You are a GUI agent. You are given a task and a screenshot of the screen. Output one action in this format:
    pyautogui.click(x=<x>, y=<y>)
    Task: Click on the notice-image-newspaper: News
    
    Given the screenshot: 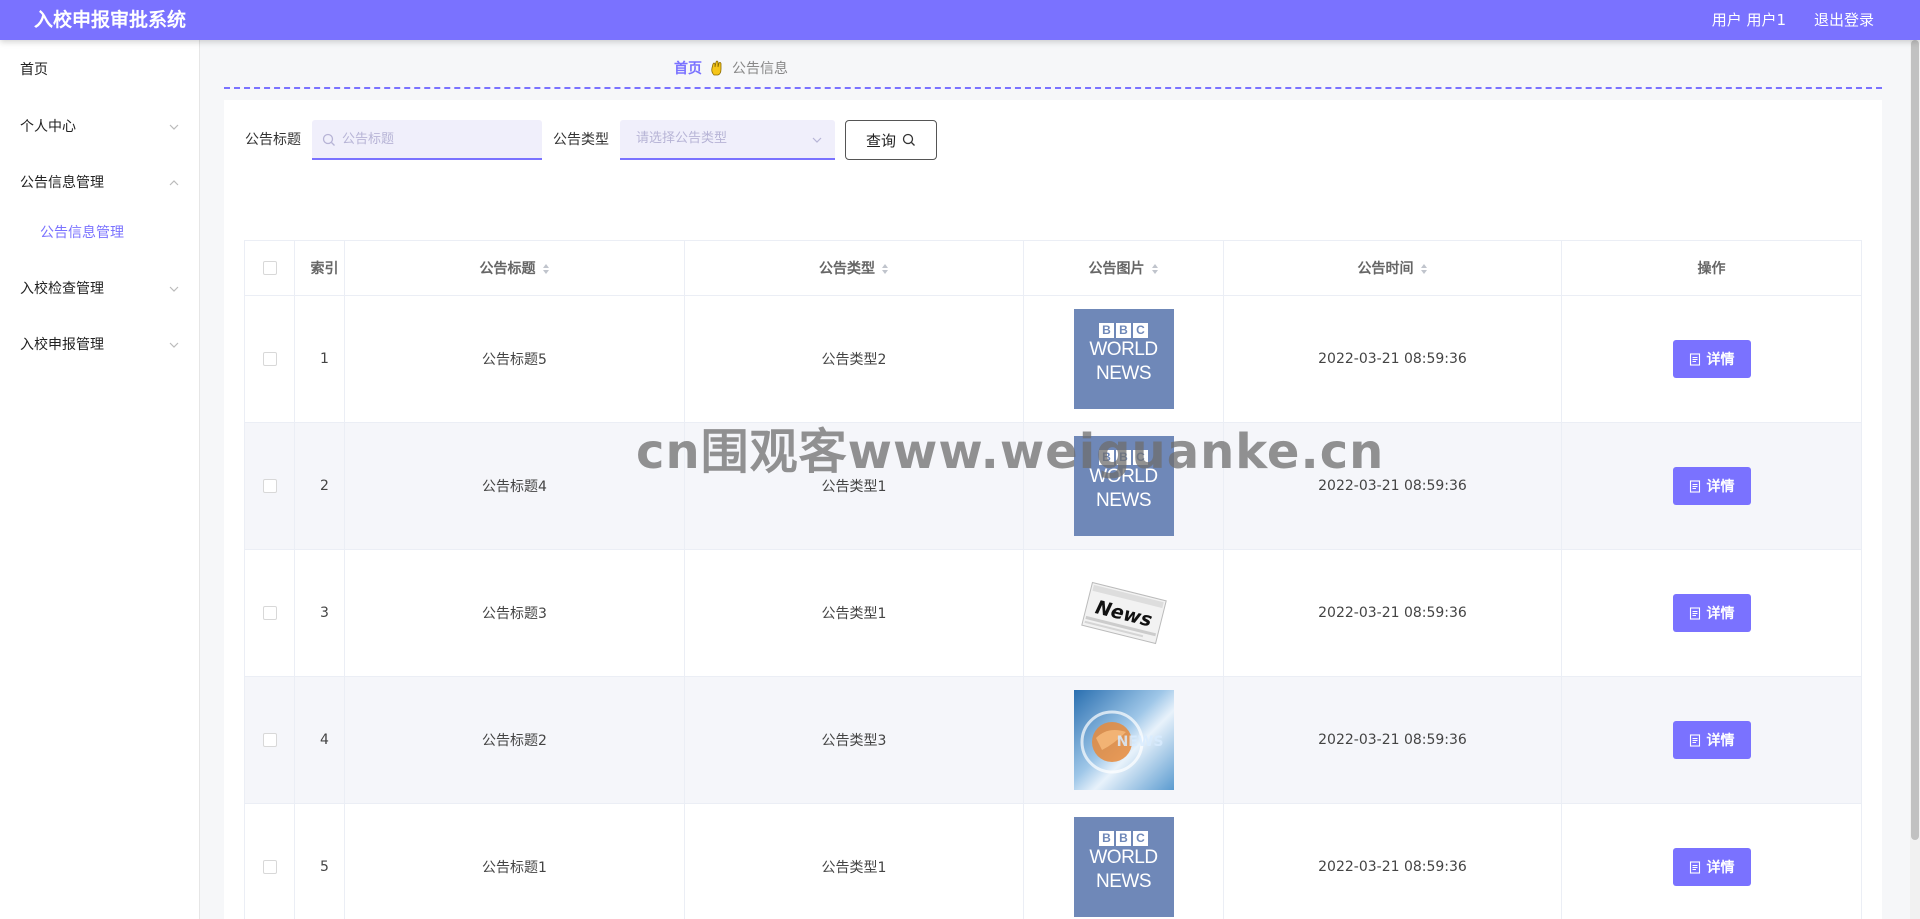 What is the action you would take?
    pyautogui.click(x=1123, y=613)
    